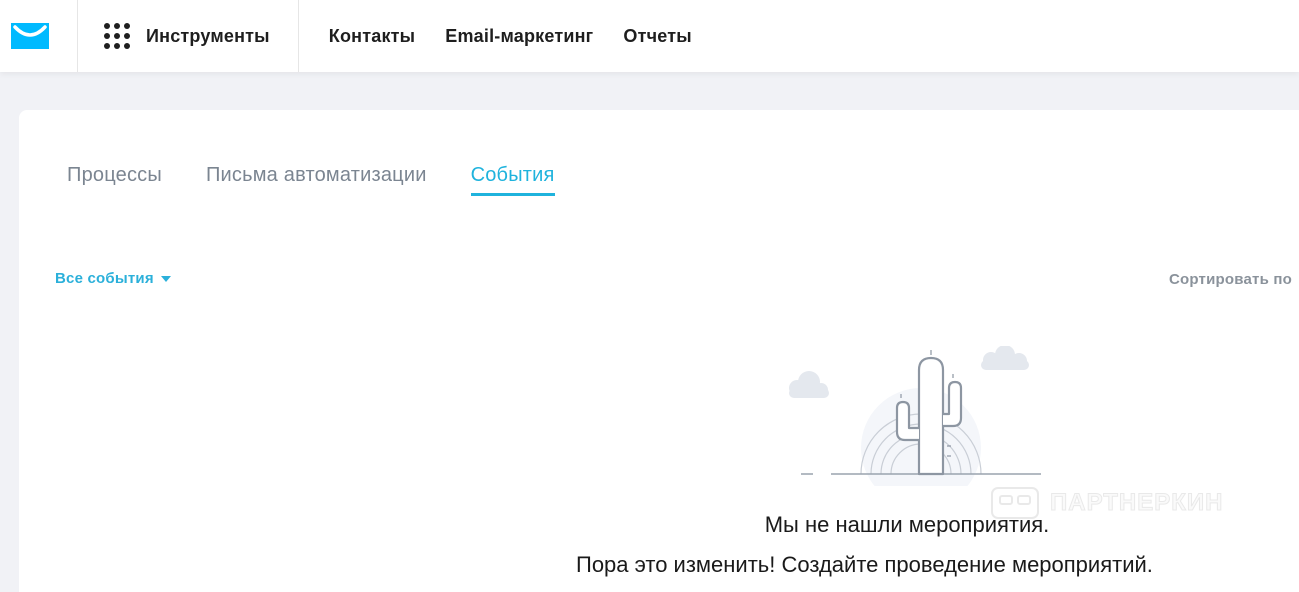 The image size is (1299, 592). I want to click on cactus-empty-illustration, so click(915, 416).